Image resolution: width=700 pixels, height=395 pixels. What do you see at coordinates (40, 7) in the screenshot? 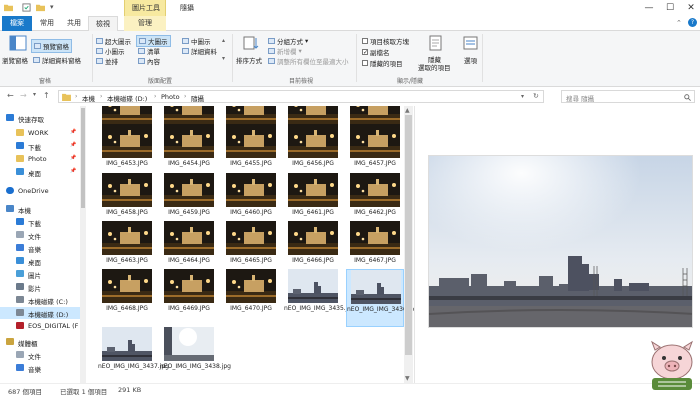
I see `new-folder-icon` at bounding box center [40, 7].